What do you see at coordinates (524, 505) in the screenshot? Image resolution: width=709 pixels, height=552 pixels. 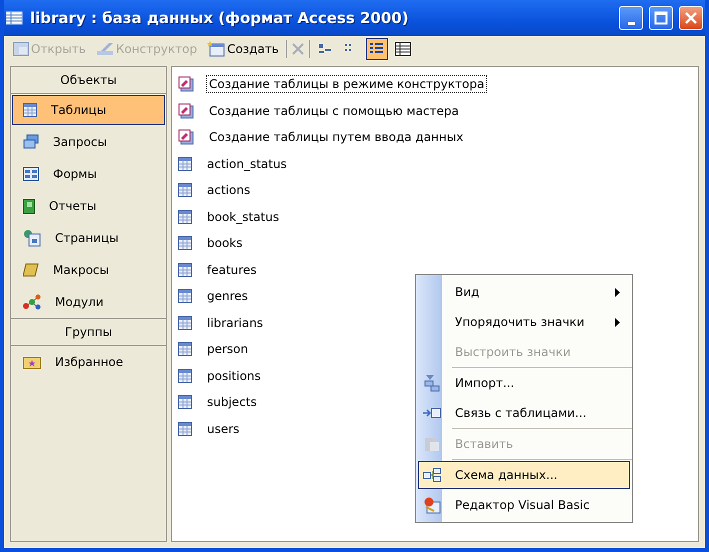 I see `menu-item: Редактор Visual Basic` at bounding box center [524, 505].